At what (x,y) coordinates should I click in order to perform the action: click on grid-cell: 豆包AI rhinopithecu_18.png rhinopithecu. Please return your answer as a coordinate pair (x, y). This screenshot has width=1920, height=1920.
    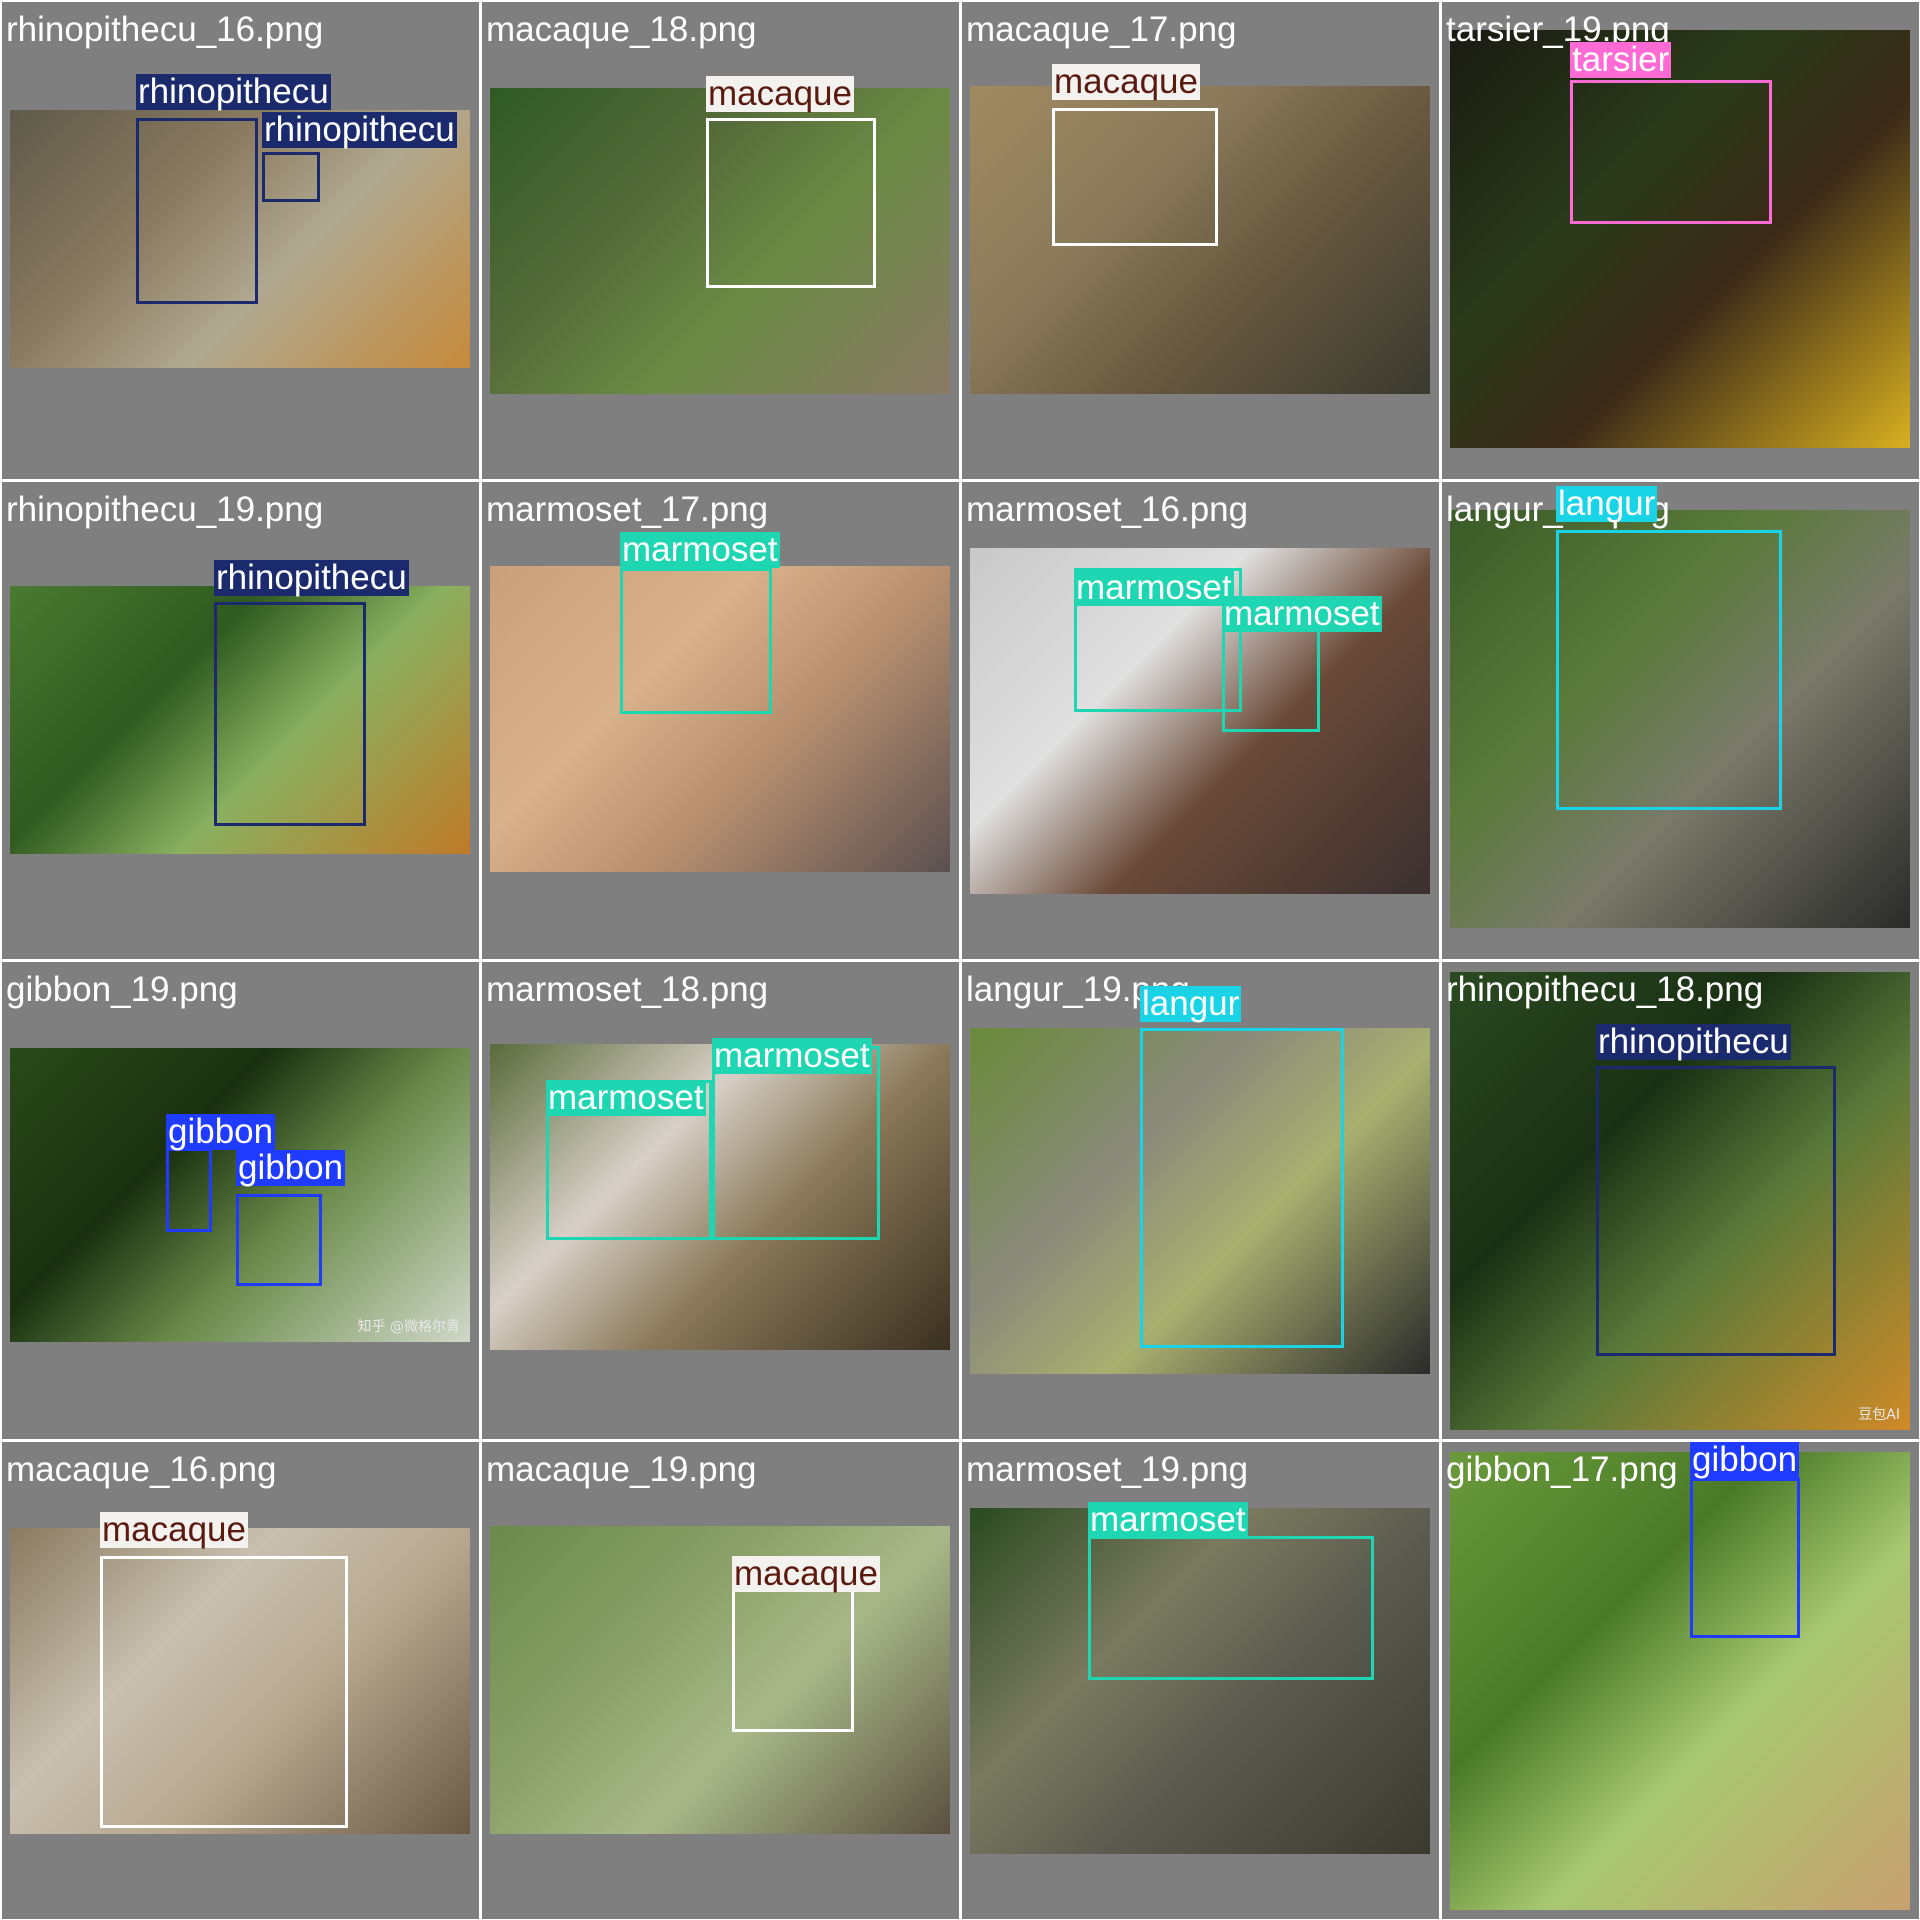
    Looking at the image, I should click on (1680, 1200).